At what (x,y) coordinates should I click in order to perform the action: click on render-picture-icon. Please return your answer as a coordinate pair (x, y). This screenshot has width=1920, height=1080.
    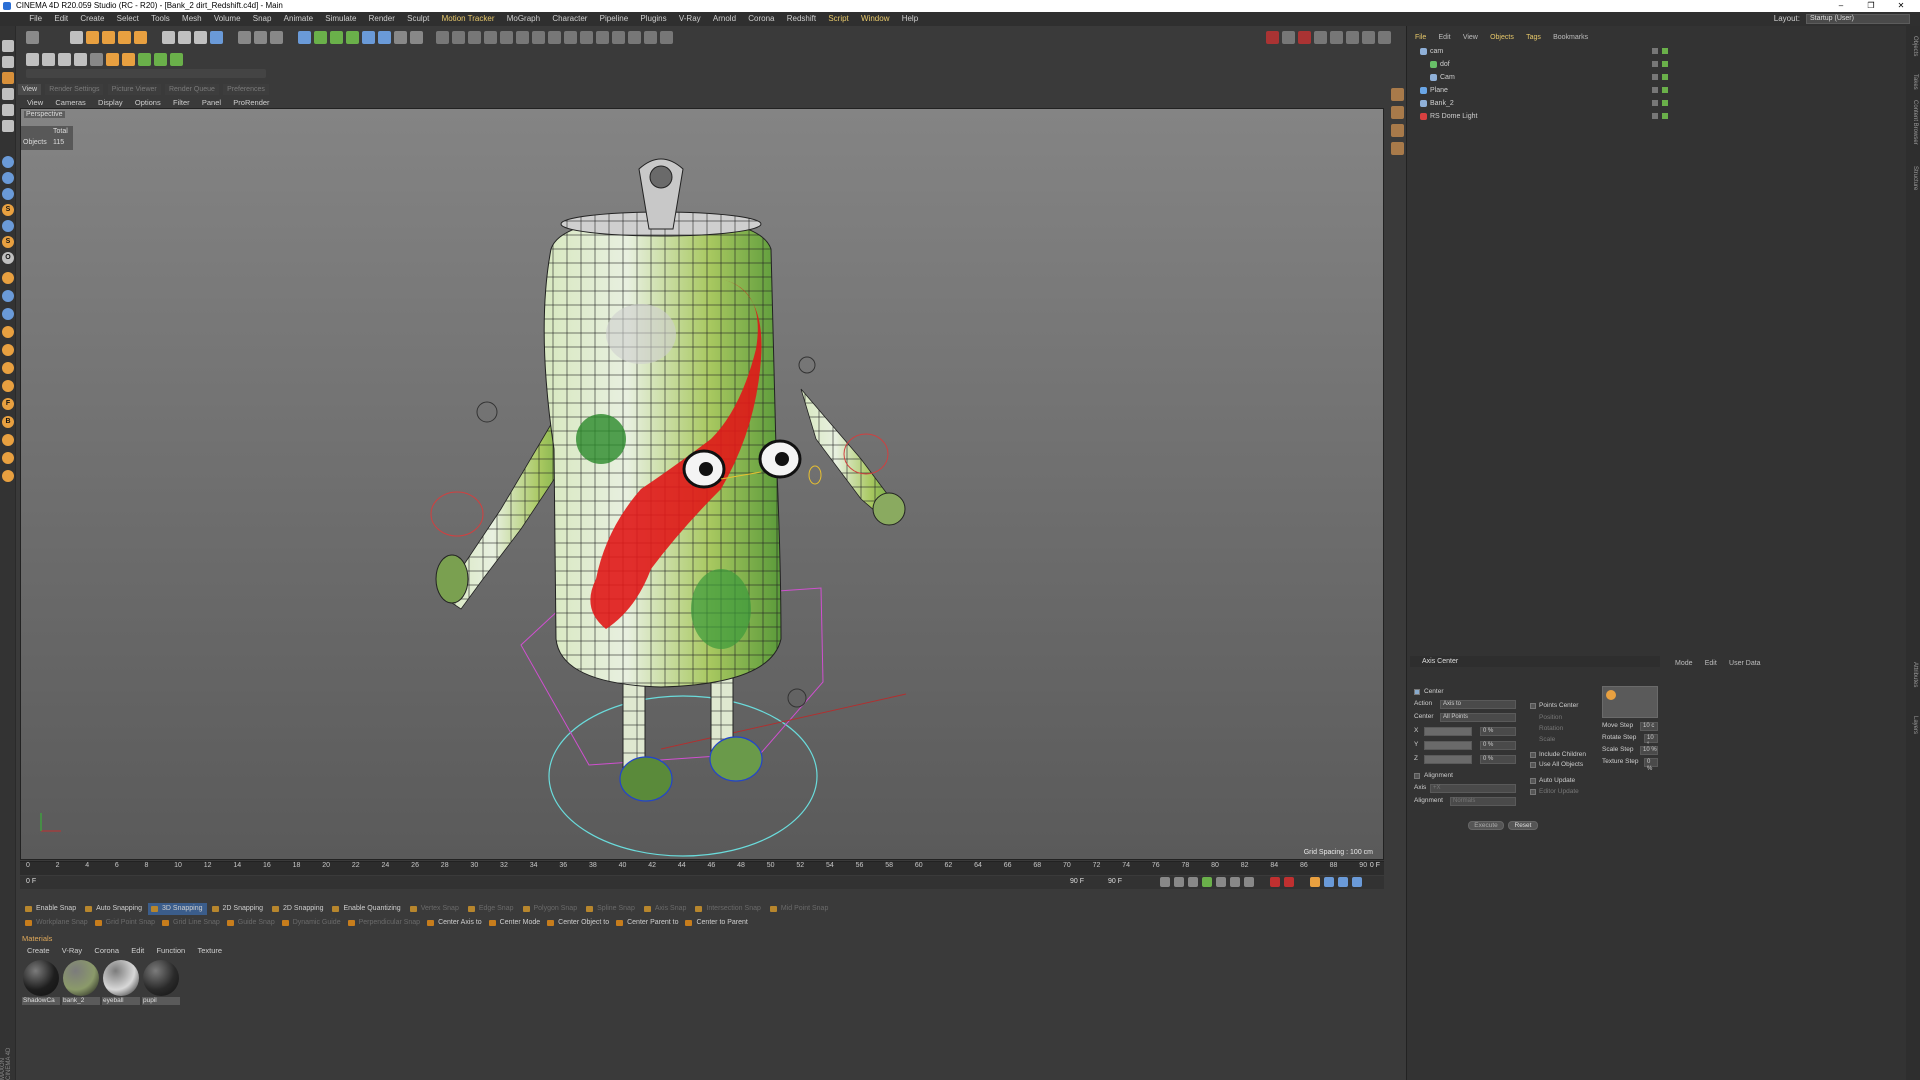
    Looking at the image, I should click on (260, 37).